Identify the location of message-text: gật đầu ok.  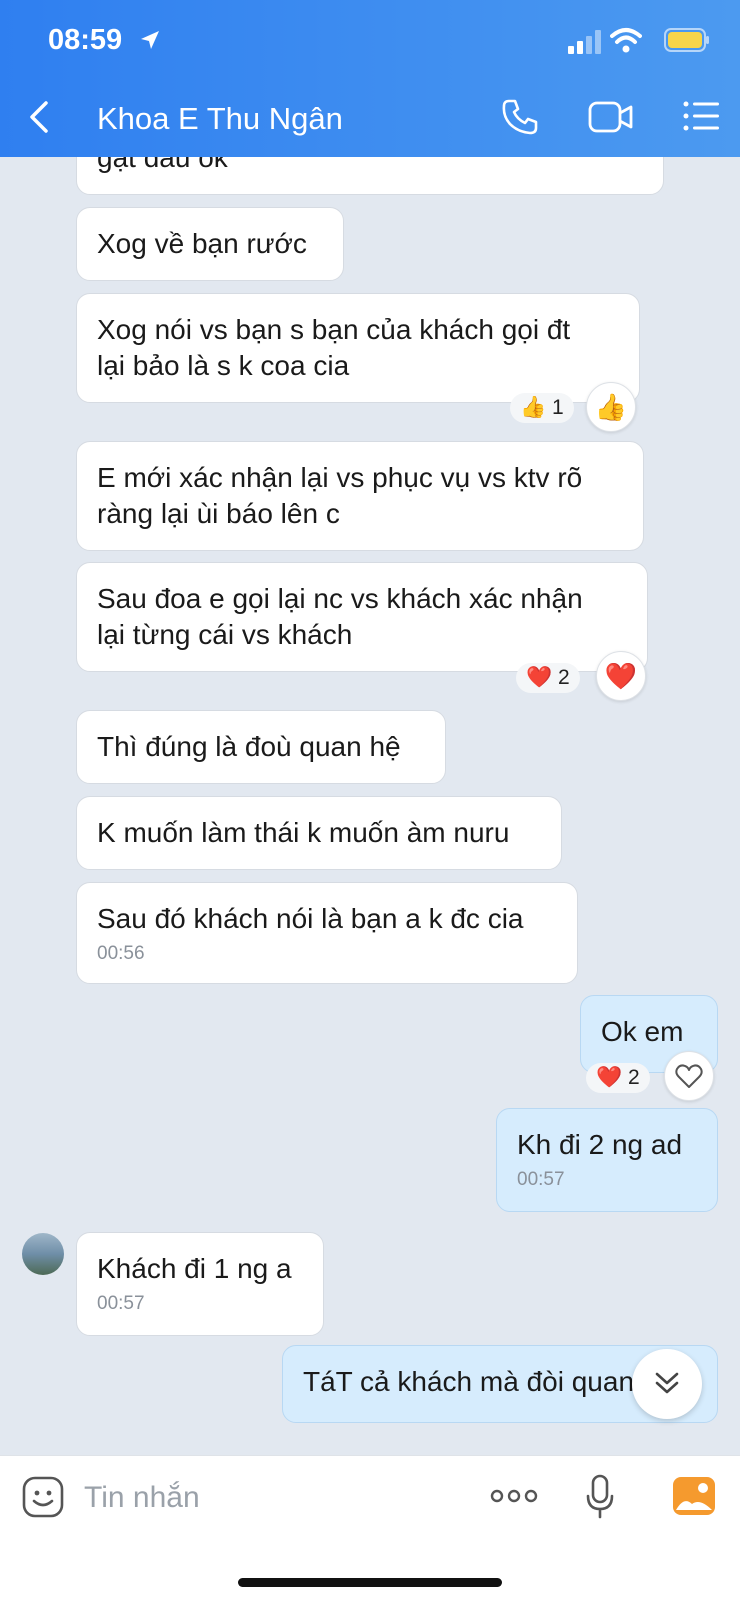
(162, 165).